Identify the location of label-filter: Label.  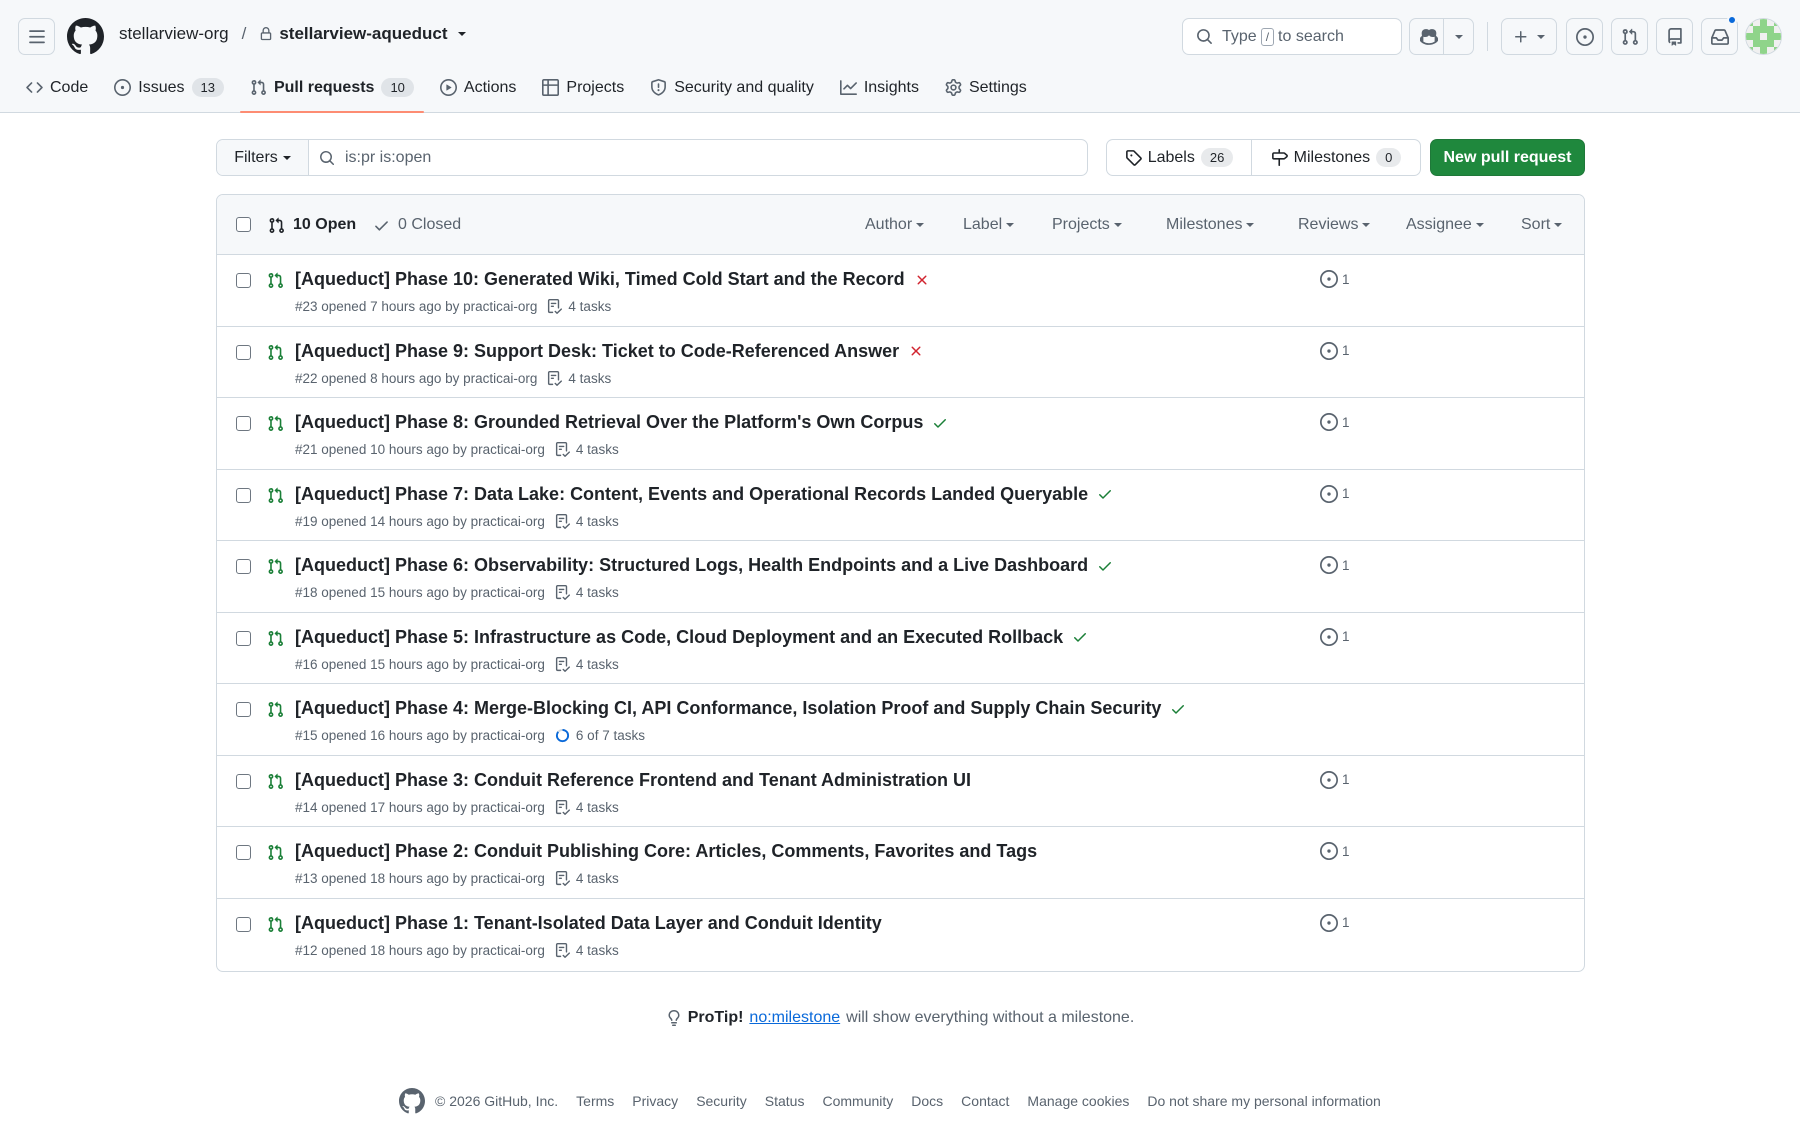
(989, 225).